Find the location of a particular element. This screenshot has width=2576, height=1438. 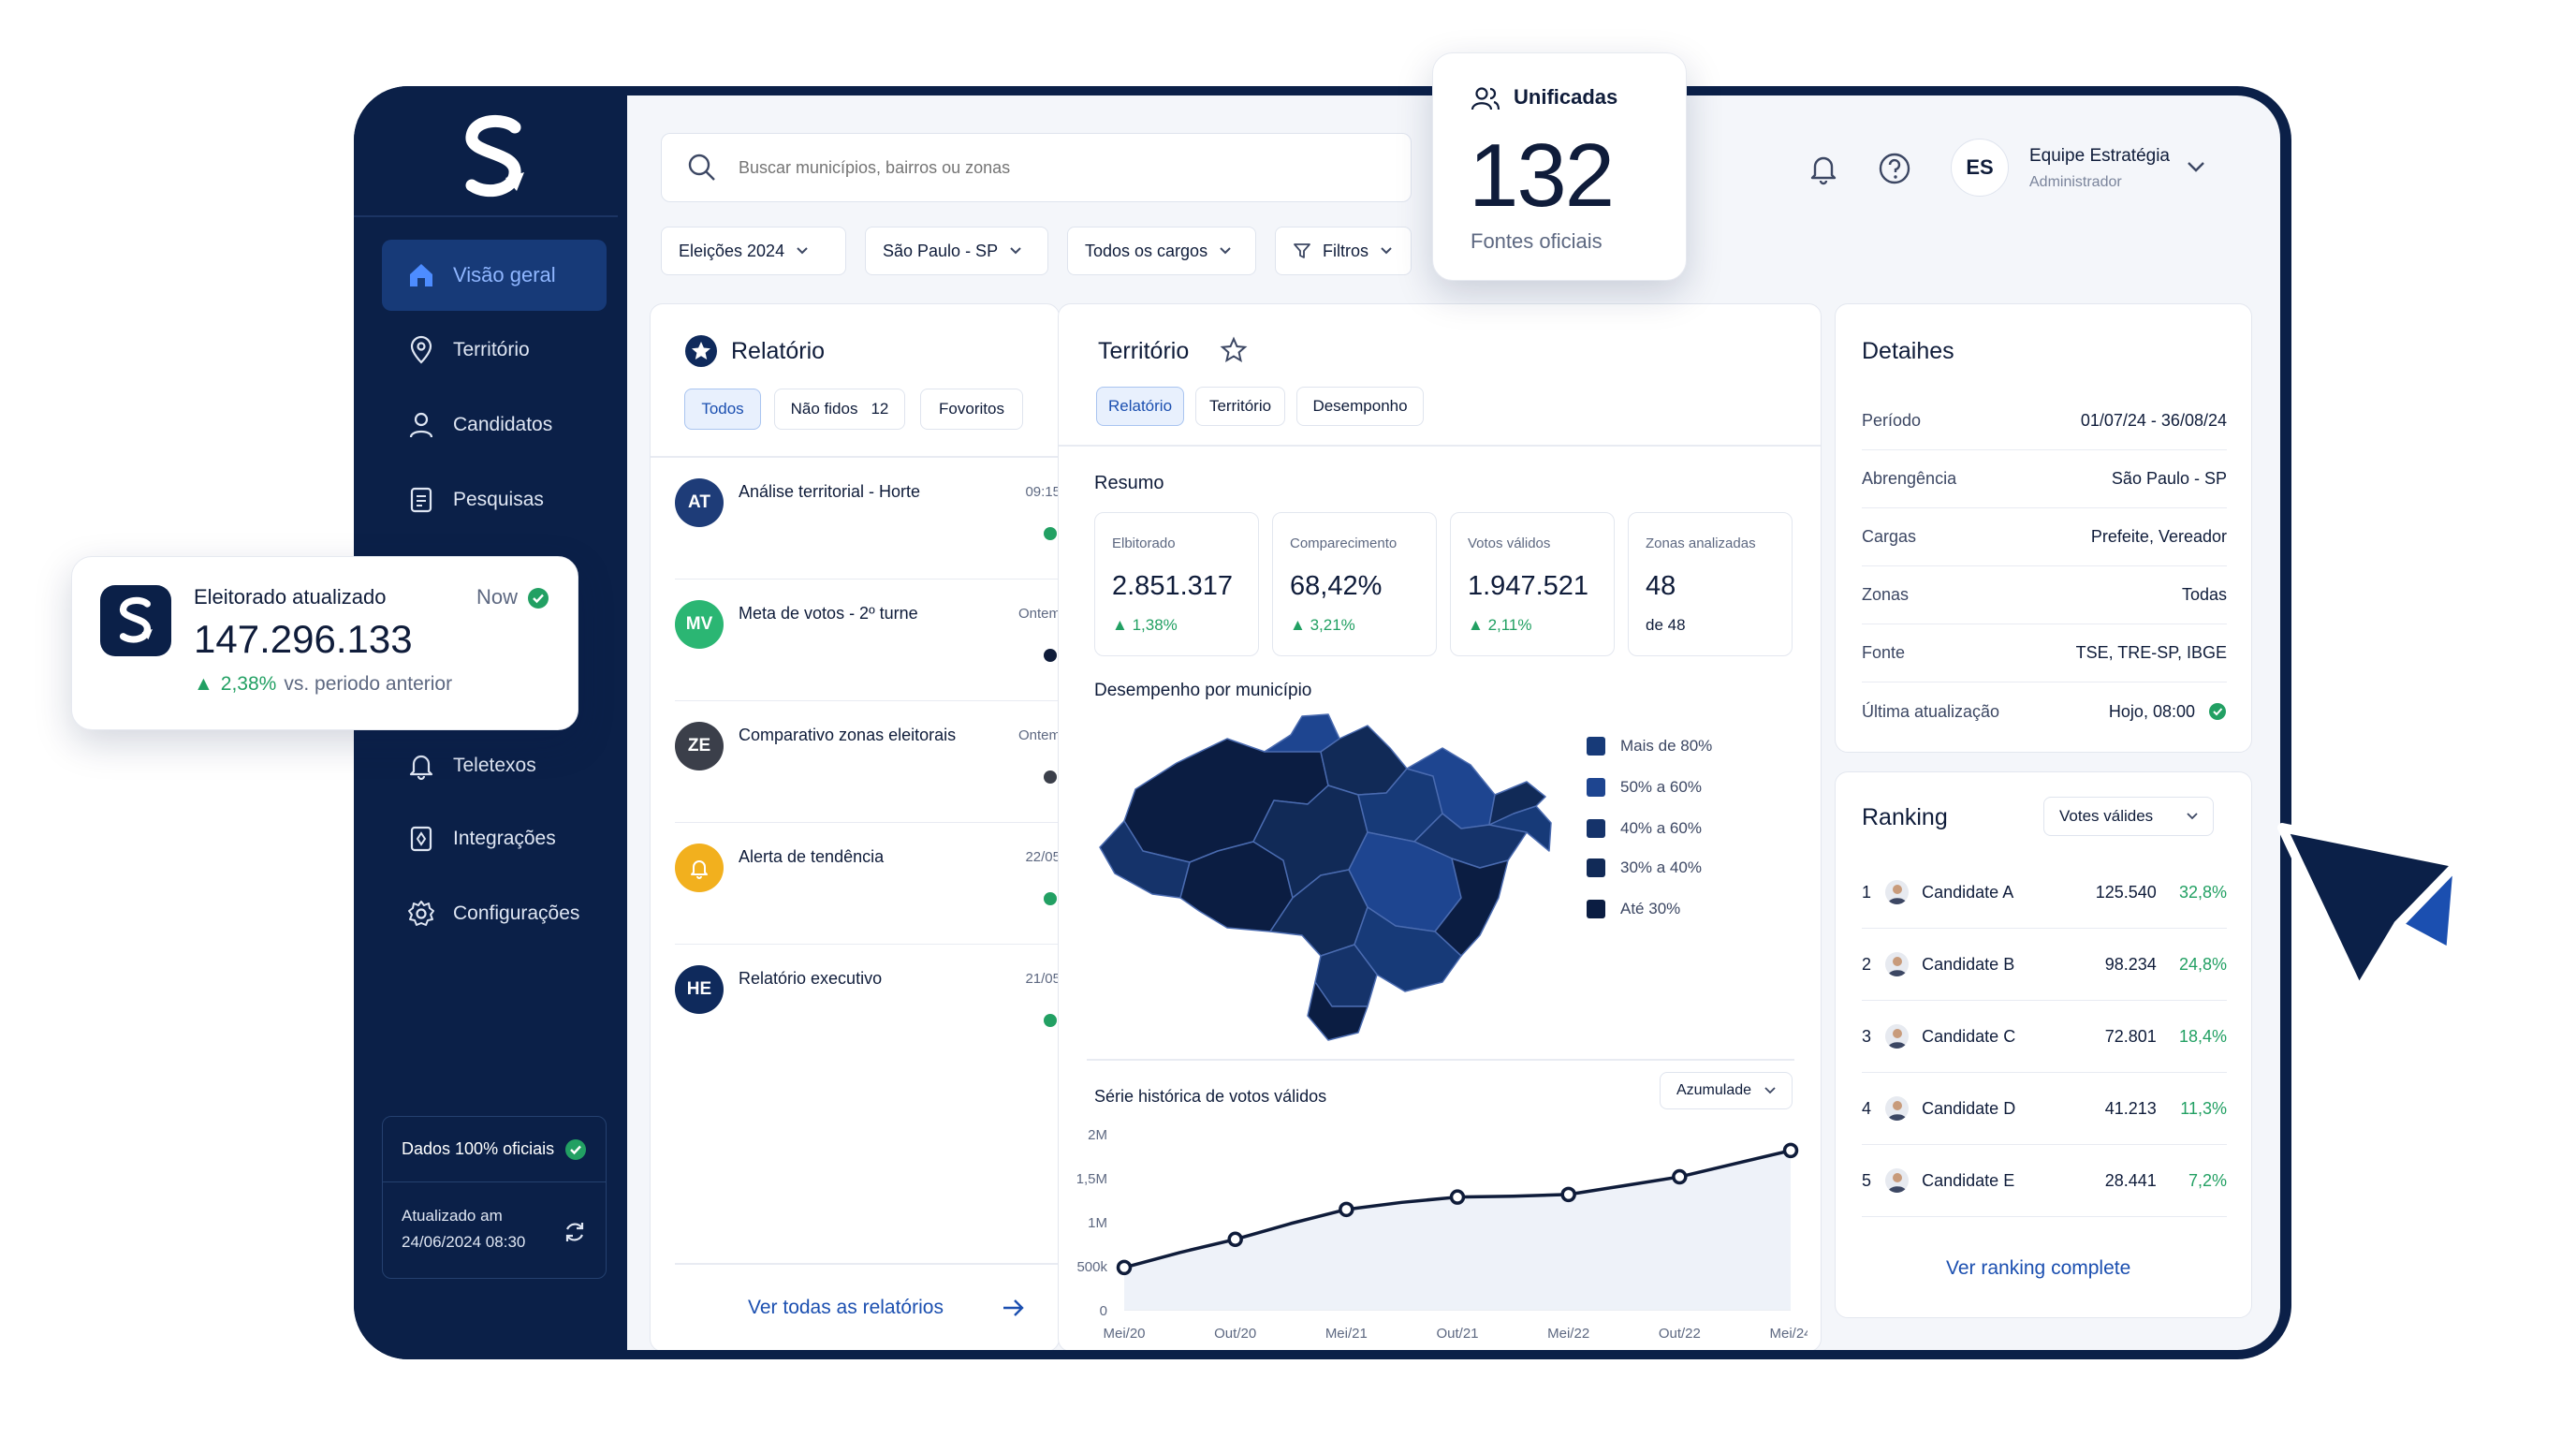

help-icon is located at coordinates (1894, 168).